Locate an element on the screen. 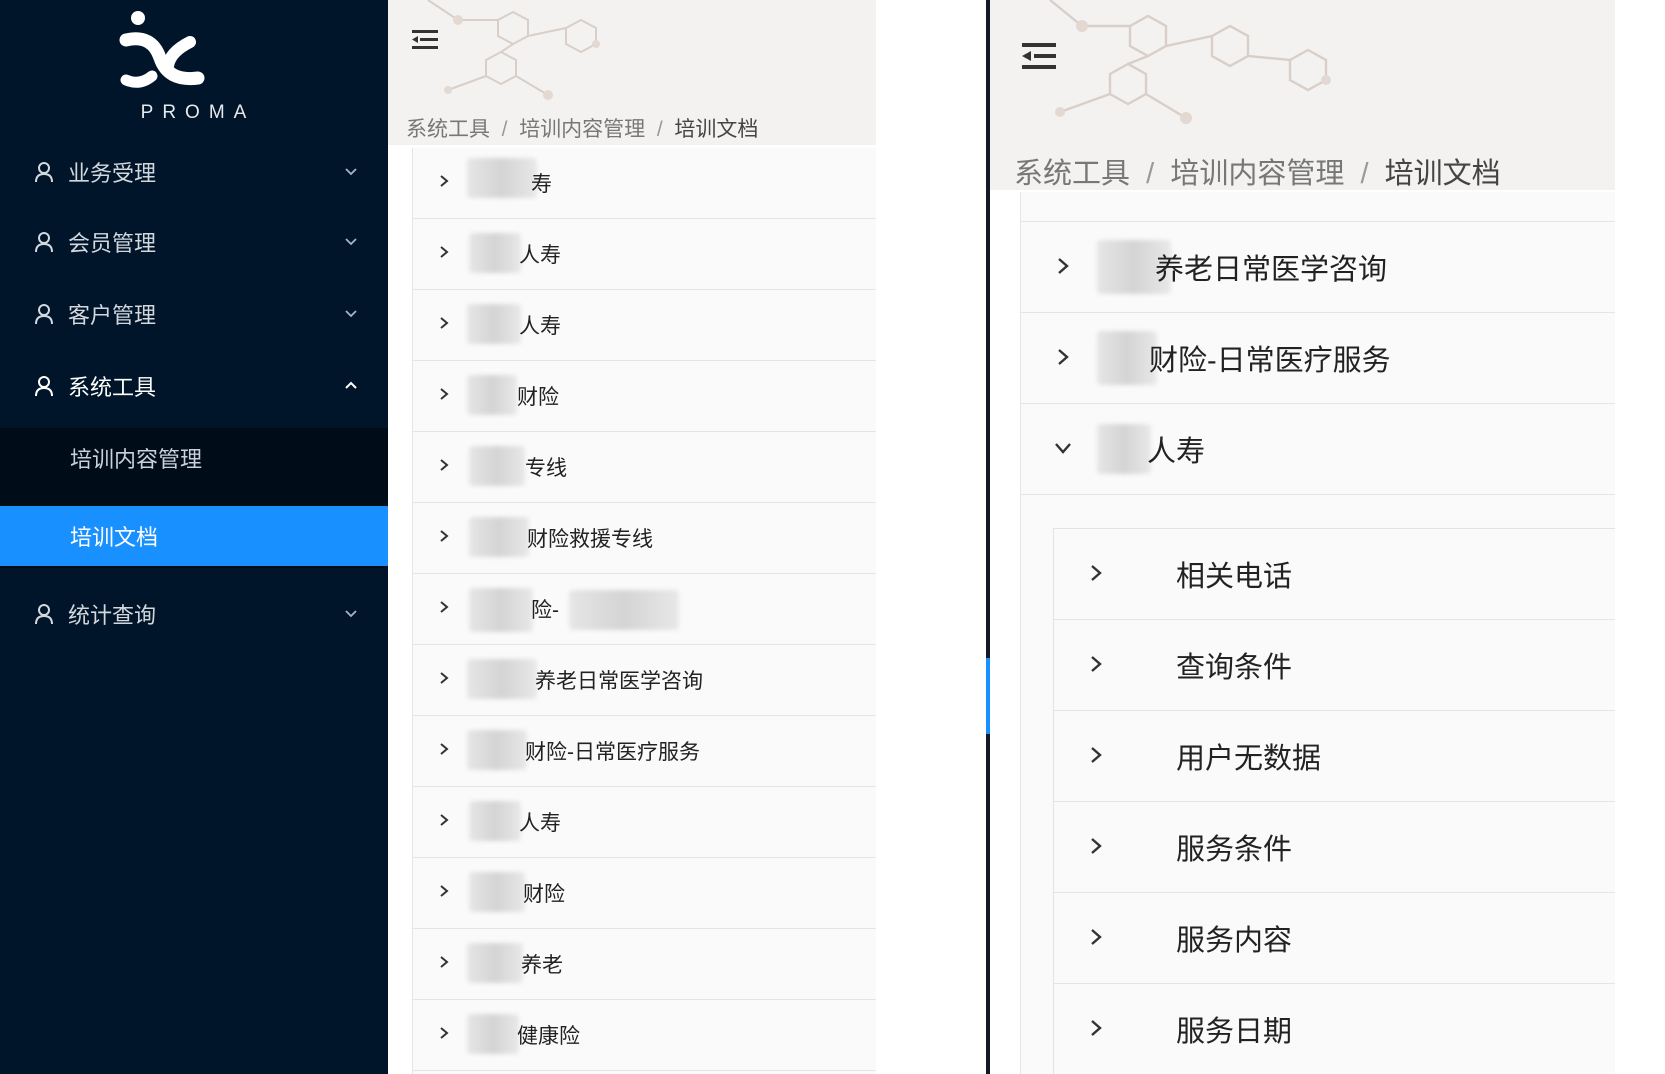 This screenshot has width=1665, height=1074. menu-item-system-tools: 系统工具 is located at coordinates (194, 386).